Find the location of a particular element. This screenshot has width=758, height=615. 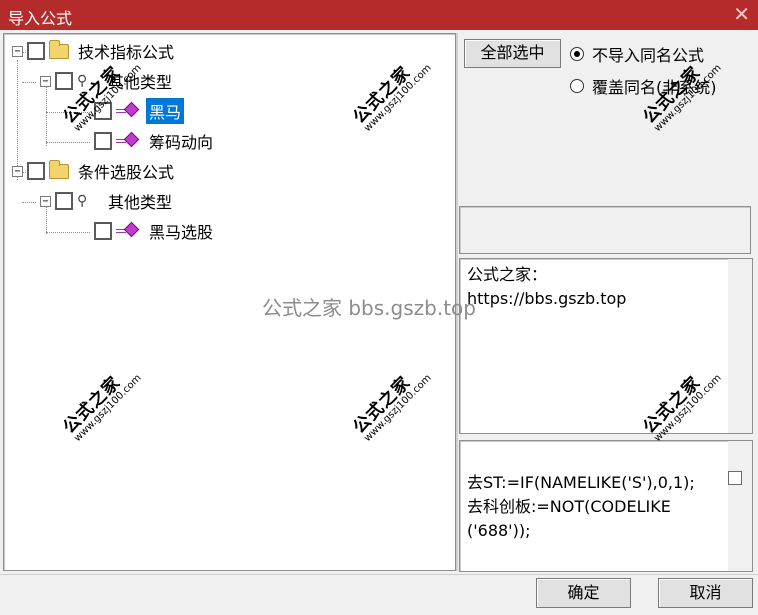

tree-node-other-types-2: − ⚲ 其他类型 is located at coordinates (107, 201).